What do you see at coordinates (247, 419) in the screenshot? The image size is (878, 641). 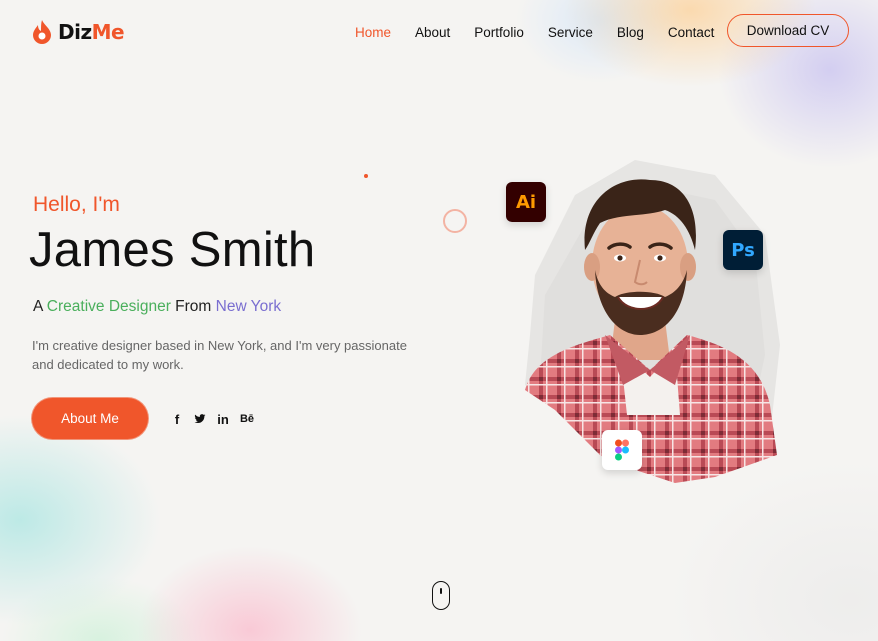 I see `behance-icon: Bē` at bounding box center [247, 419].